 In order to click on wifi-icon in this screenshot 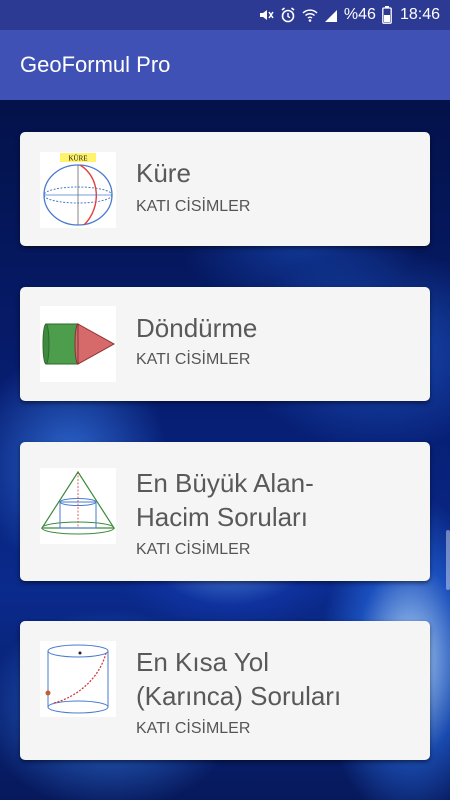, I will do `click(310, 15)`.